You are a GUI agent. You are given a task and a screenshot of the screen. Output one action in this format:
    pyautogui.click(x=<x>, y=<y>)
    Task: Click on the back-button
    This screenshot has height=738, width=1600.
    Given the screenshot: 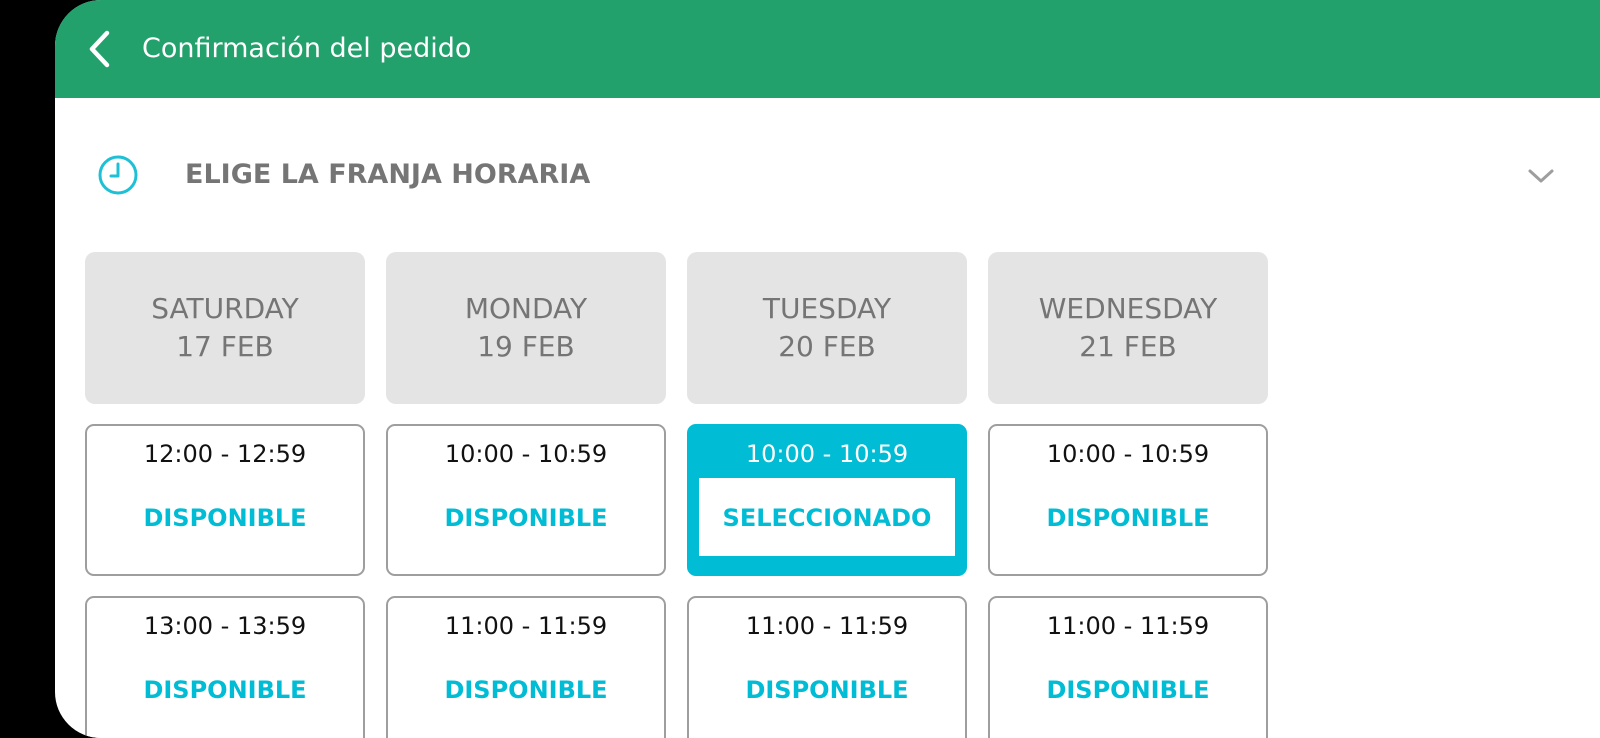 What is the action you would take?
    pyautogui.click(x=103, y=49)
    